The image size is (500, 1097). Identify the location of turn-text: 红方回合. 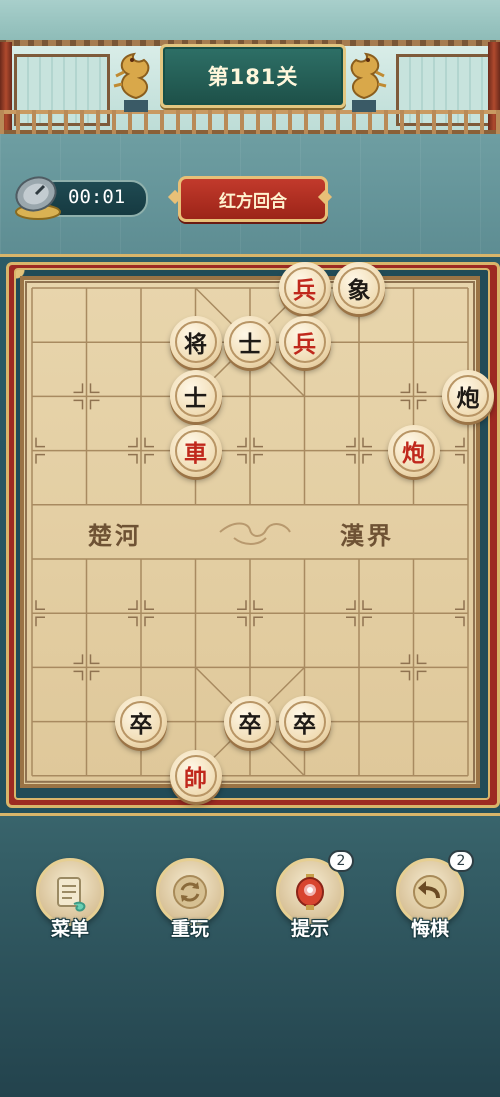
(253, 201).